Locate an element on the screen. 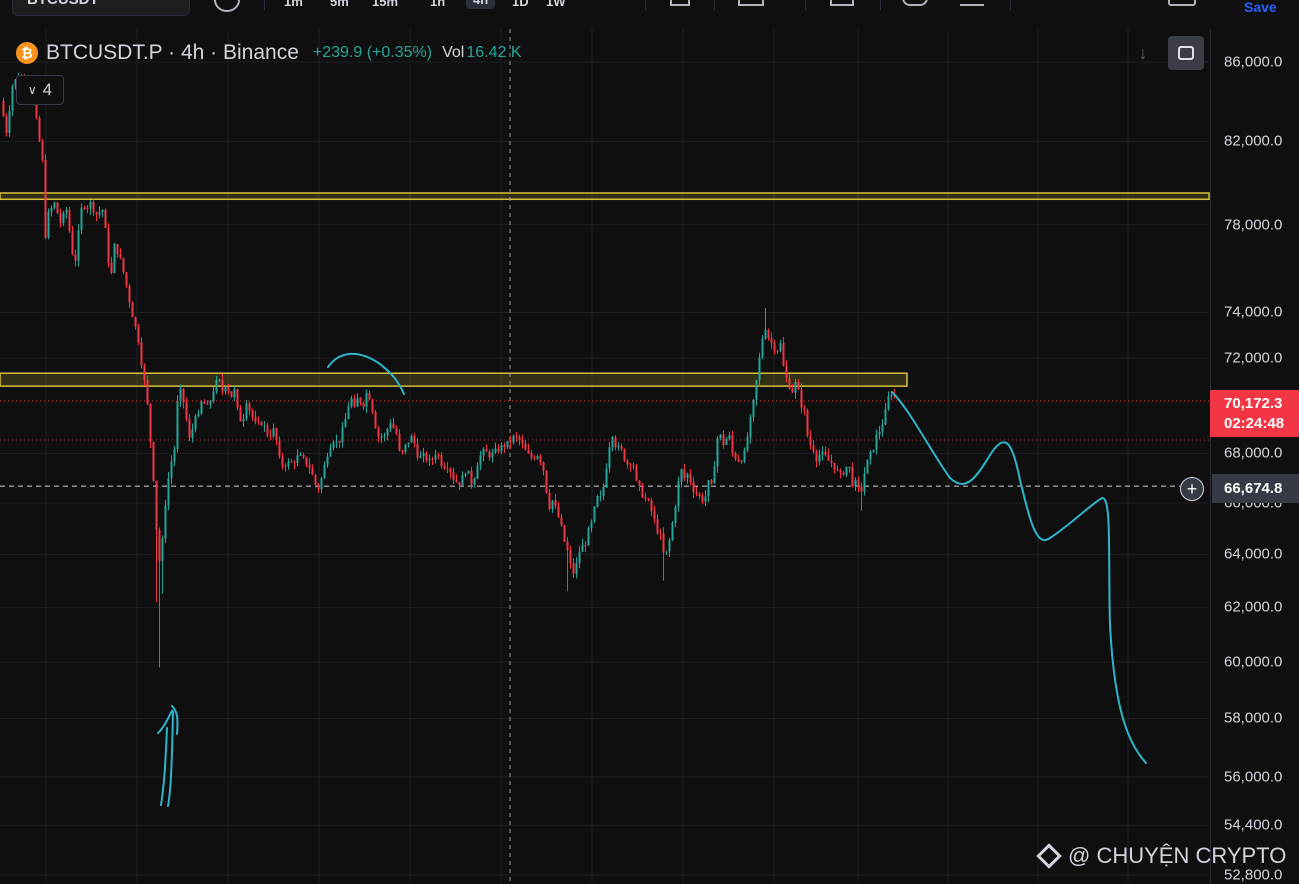  crosshair-price-label: 66,674.8 is located at coordinates (1255, 488).